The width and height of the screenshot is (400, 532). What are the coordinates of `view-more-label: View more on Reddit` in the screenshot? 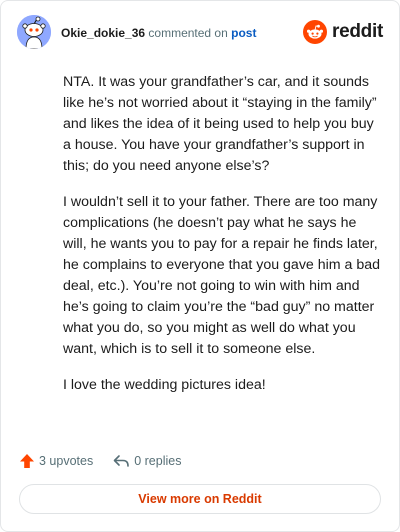 It's located at (200, 499).